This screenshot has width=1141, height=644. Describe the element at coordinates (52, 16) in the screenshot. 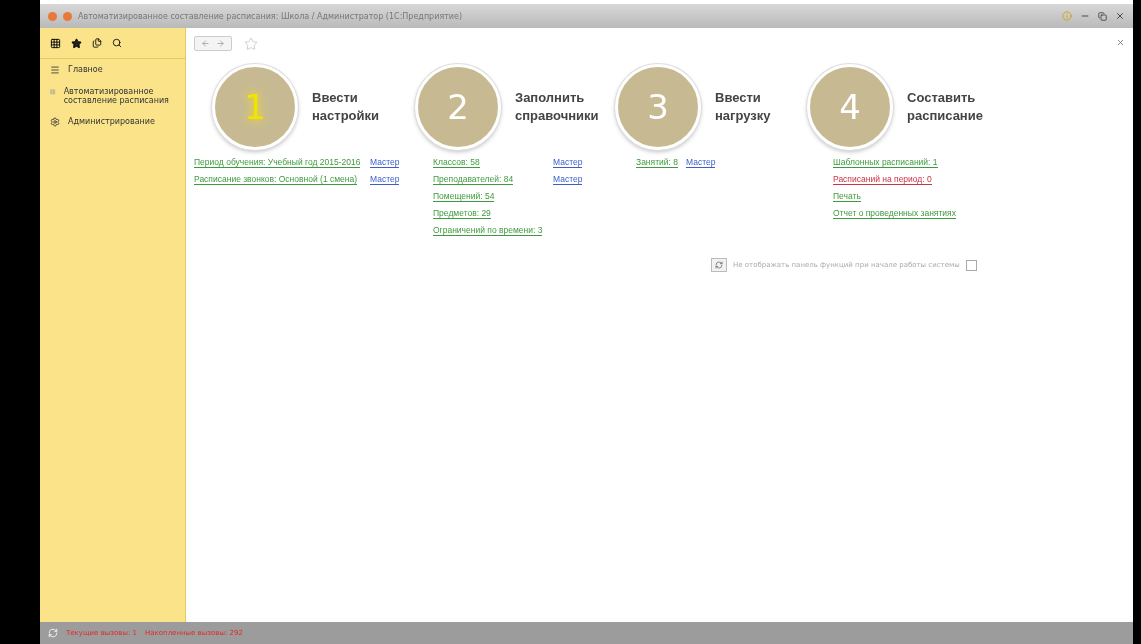

I see `app-icon` at that location.